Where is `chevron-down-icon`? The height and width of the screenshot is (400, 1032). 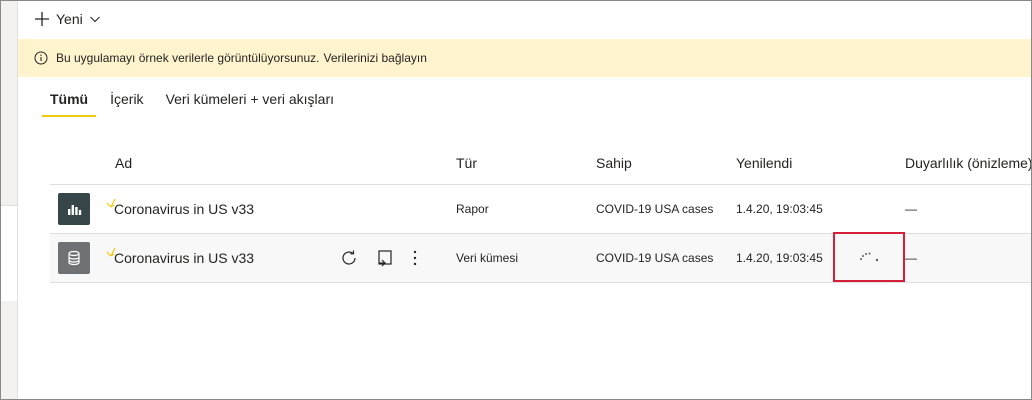 chevron-down-icon is located at coordinates (95, 19).